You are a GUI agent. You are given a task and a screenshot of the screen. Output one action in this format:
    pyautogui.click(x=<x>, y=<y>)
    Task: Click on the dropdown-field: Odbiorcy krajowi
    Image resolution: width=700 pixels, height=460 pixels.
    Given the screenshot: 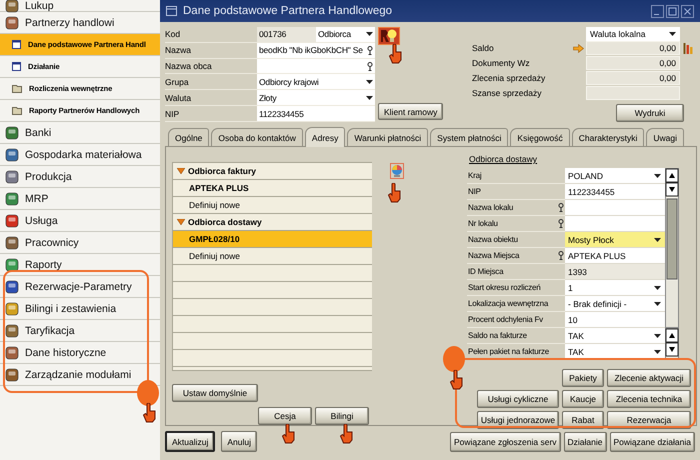 What is the action you would take?
    pyautogui.click(x=316, y=82)
    